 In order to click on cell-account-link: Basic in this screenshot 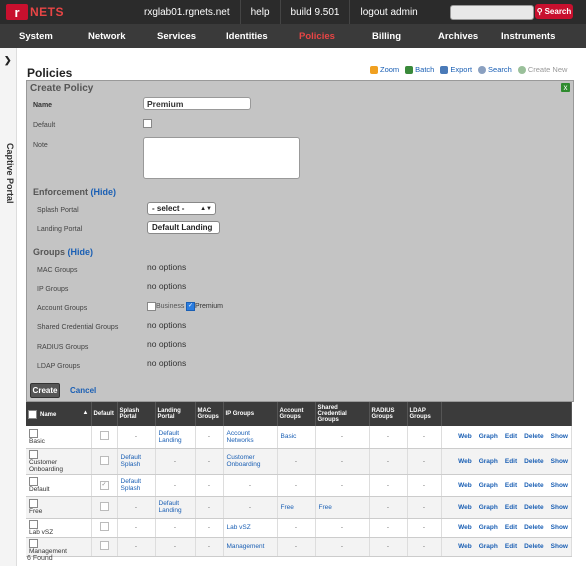, I will do `click(289, 436)`.